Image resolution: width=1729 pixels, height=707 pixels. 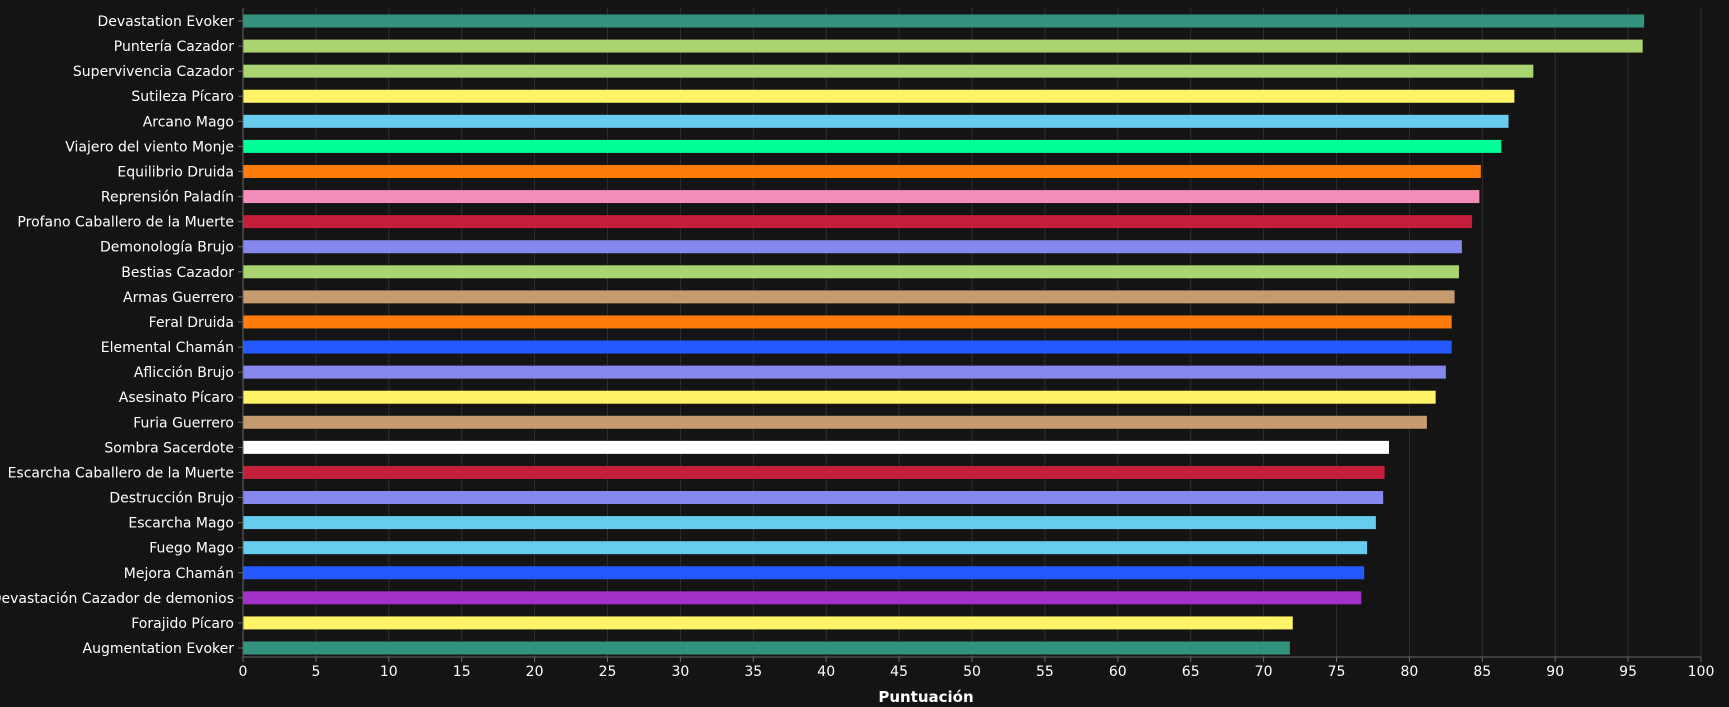 I want to click on x-tick-label: 30, so click(x=680, y=672).